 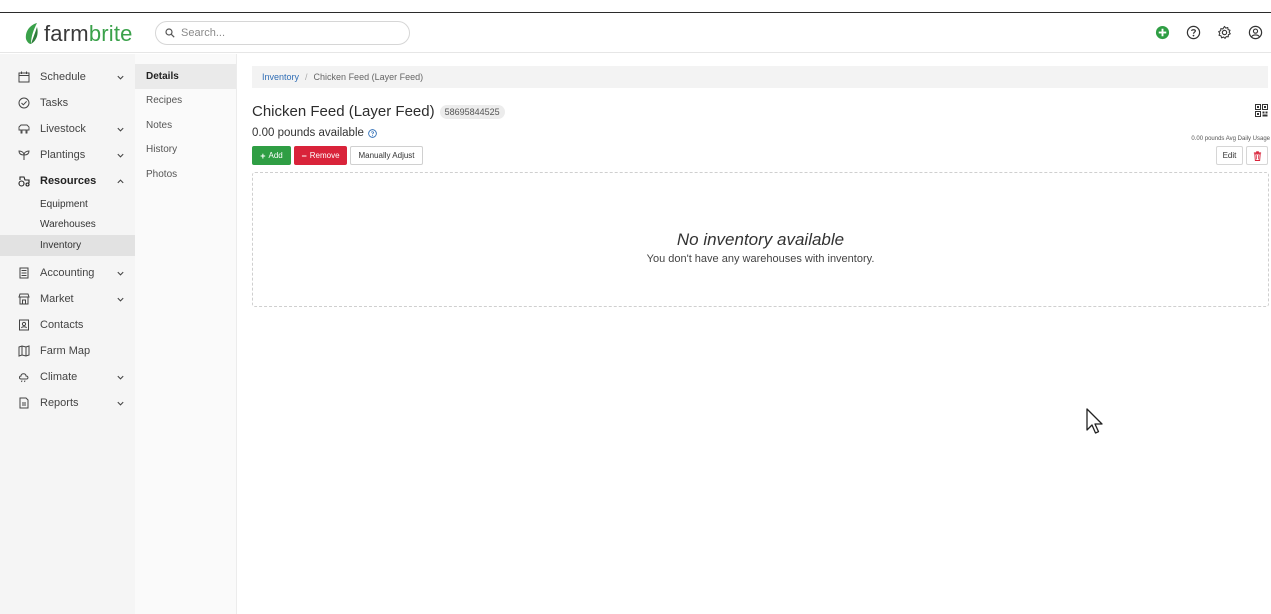 I want to click on subnav-photos: Photos, so click(x=185, y=174).